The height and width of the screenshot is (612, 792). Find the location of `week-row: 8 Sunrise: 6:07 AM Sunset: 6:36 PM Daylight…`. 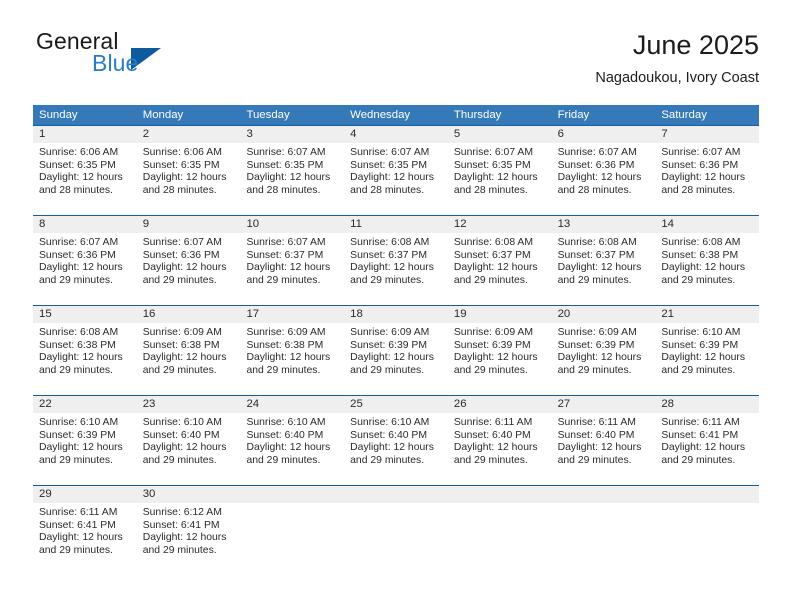

week-row: 8 Sunrise: 6:07 AM Sunset: 6:36 PM Daylight… is located at coordinates (396, 260).